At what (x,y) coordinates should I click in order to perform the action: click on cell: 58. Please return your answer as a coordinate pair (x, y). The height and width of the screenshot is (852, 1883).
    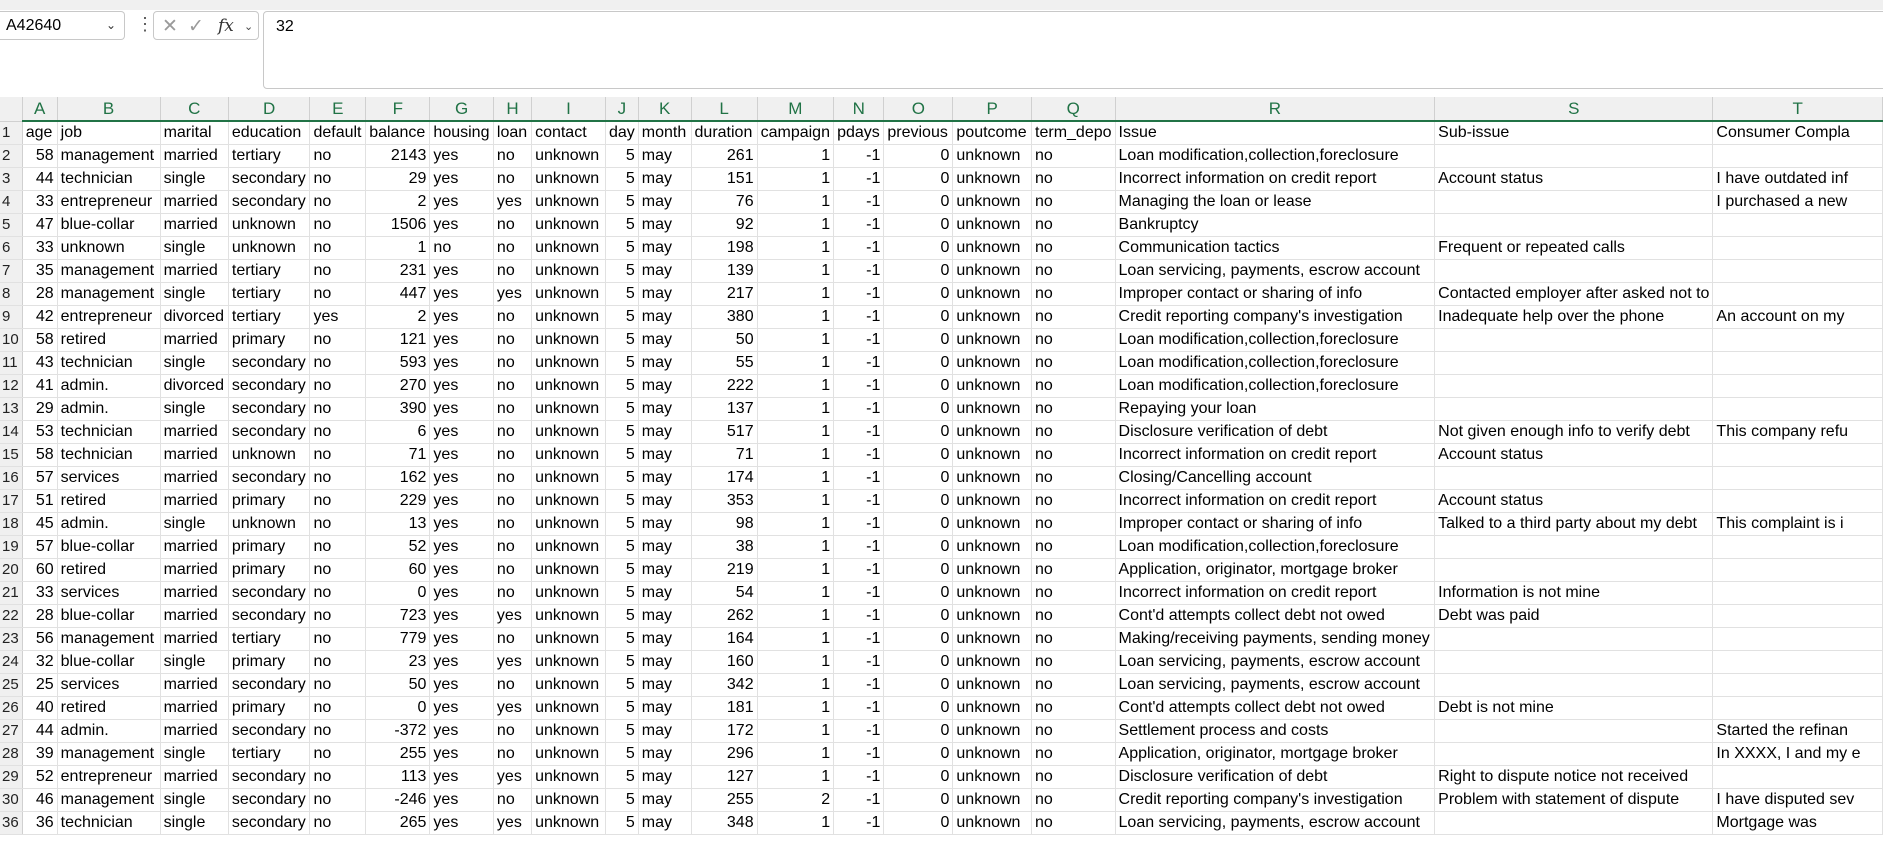
    Looking at the image, I should click on (40, 455).